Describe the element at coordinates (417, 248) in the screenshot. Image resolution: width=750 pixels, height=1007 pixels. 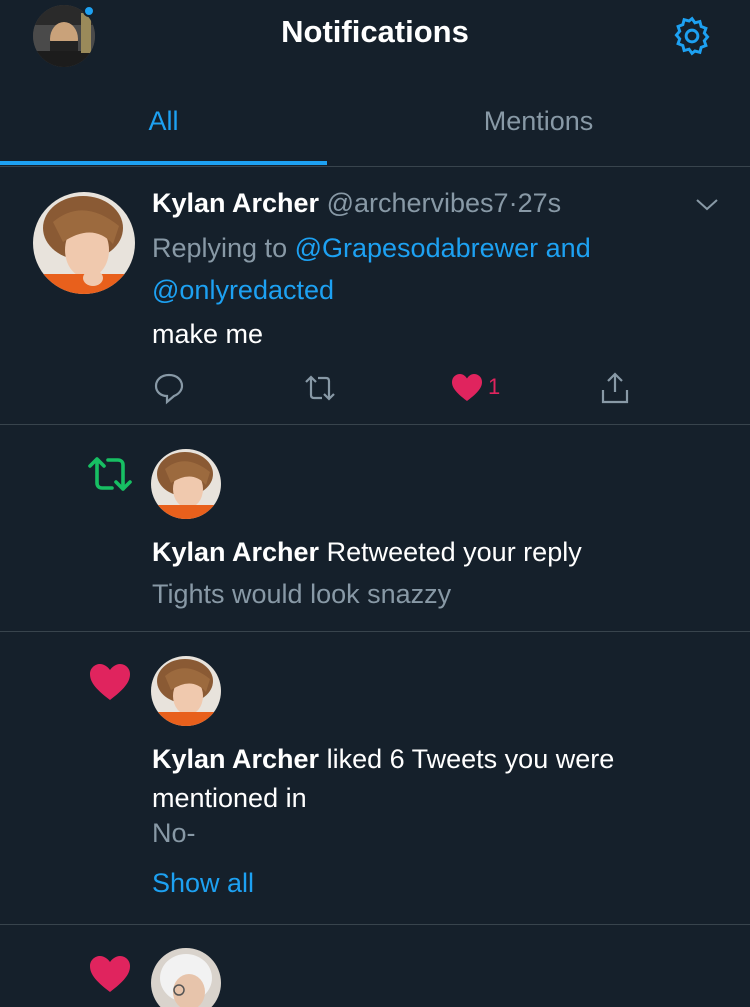
I see `mention-link-1: @Grapesodabrewer` at that location.